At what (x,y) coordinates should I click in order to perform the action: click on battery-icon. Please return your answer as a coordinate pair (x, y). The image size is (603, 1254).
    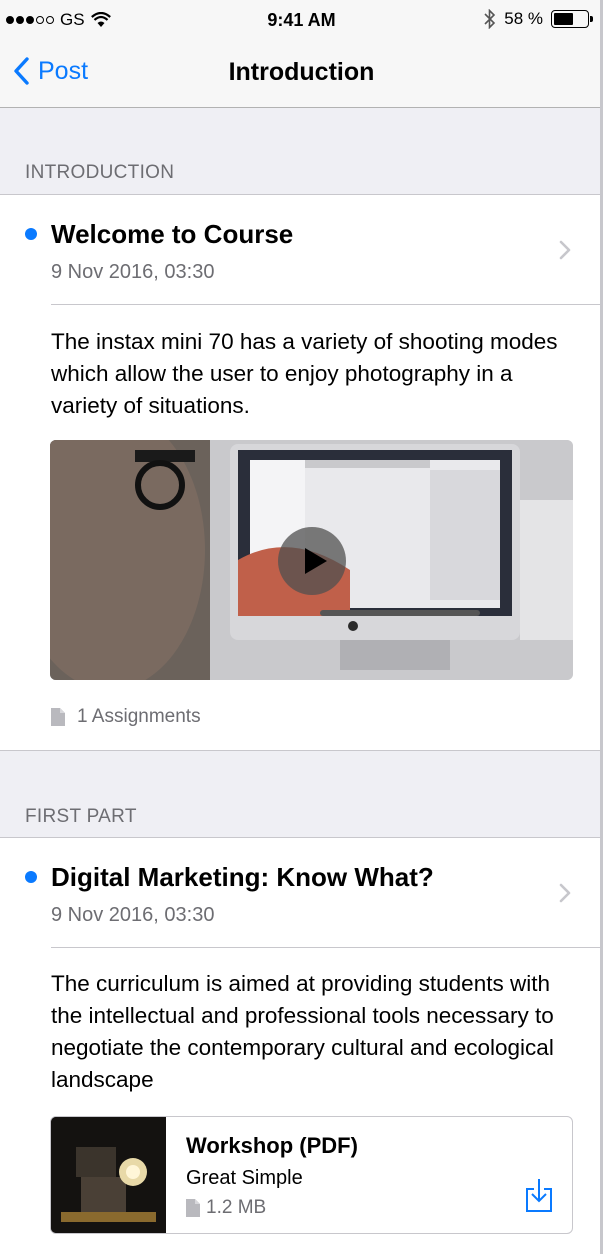
    Looking at the image, I should click on (572, 19).